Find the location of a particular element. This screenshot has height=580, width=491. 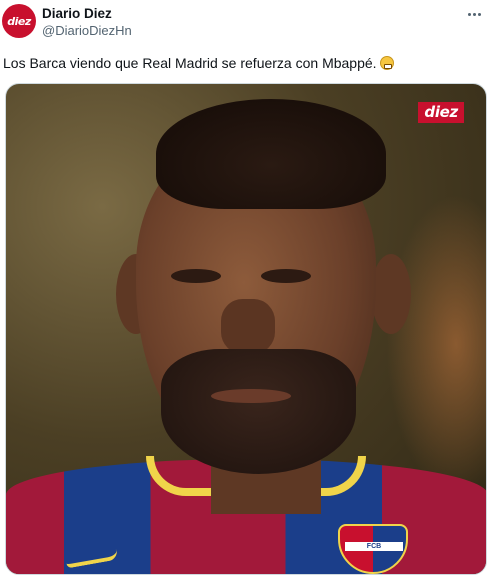

grimacing-face-icon is located at coordinates (386, 63).